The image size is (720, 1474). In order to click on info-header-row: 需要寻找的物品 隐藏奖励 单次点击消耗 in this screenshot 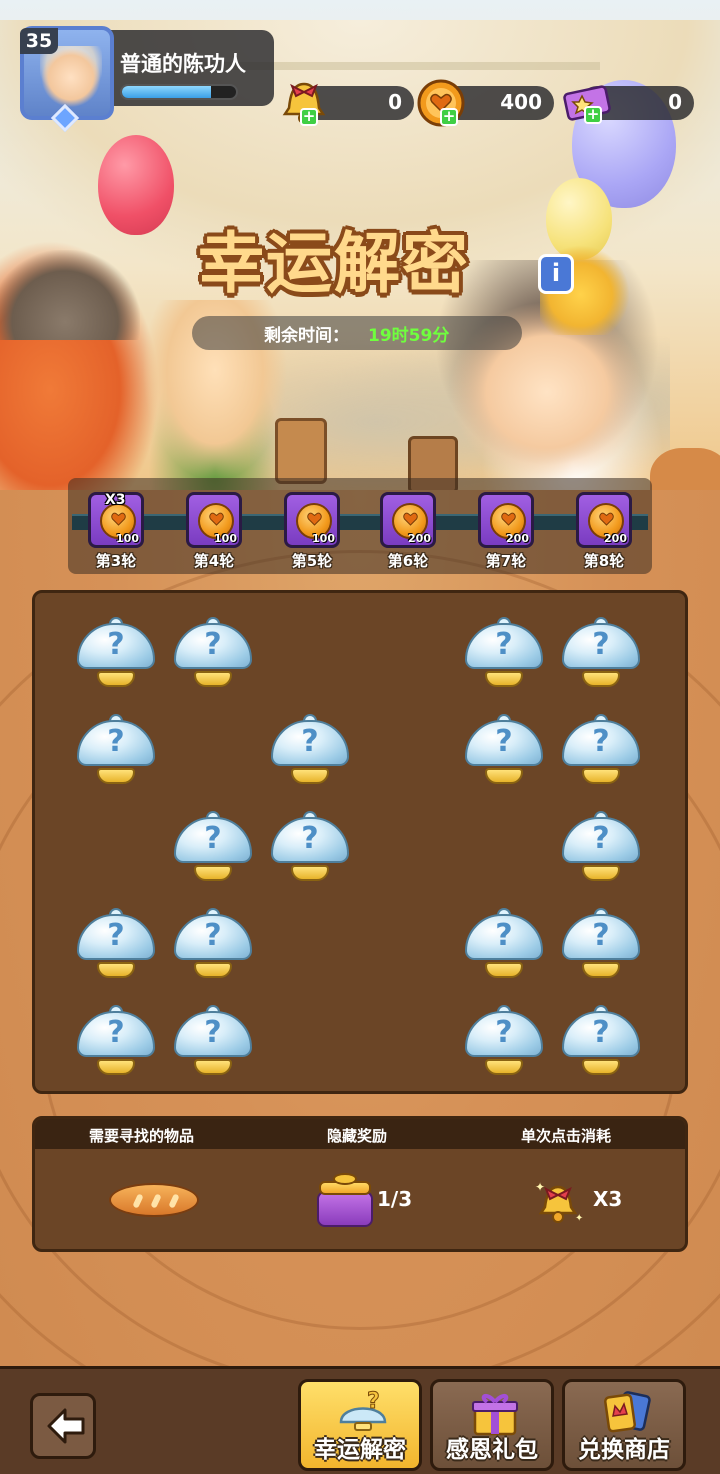, I will do `click(360, 1134)`.